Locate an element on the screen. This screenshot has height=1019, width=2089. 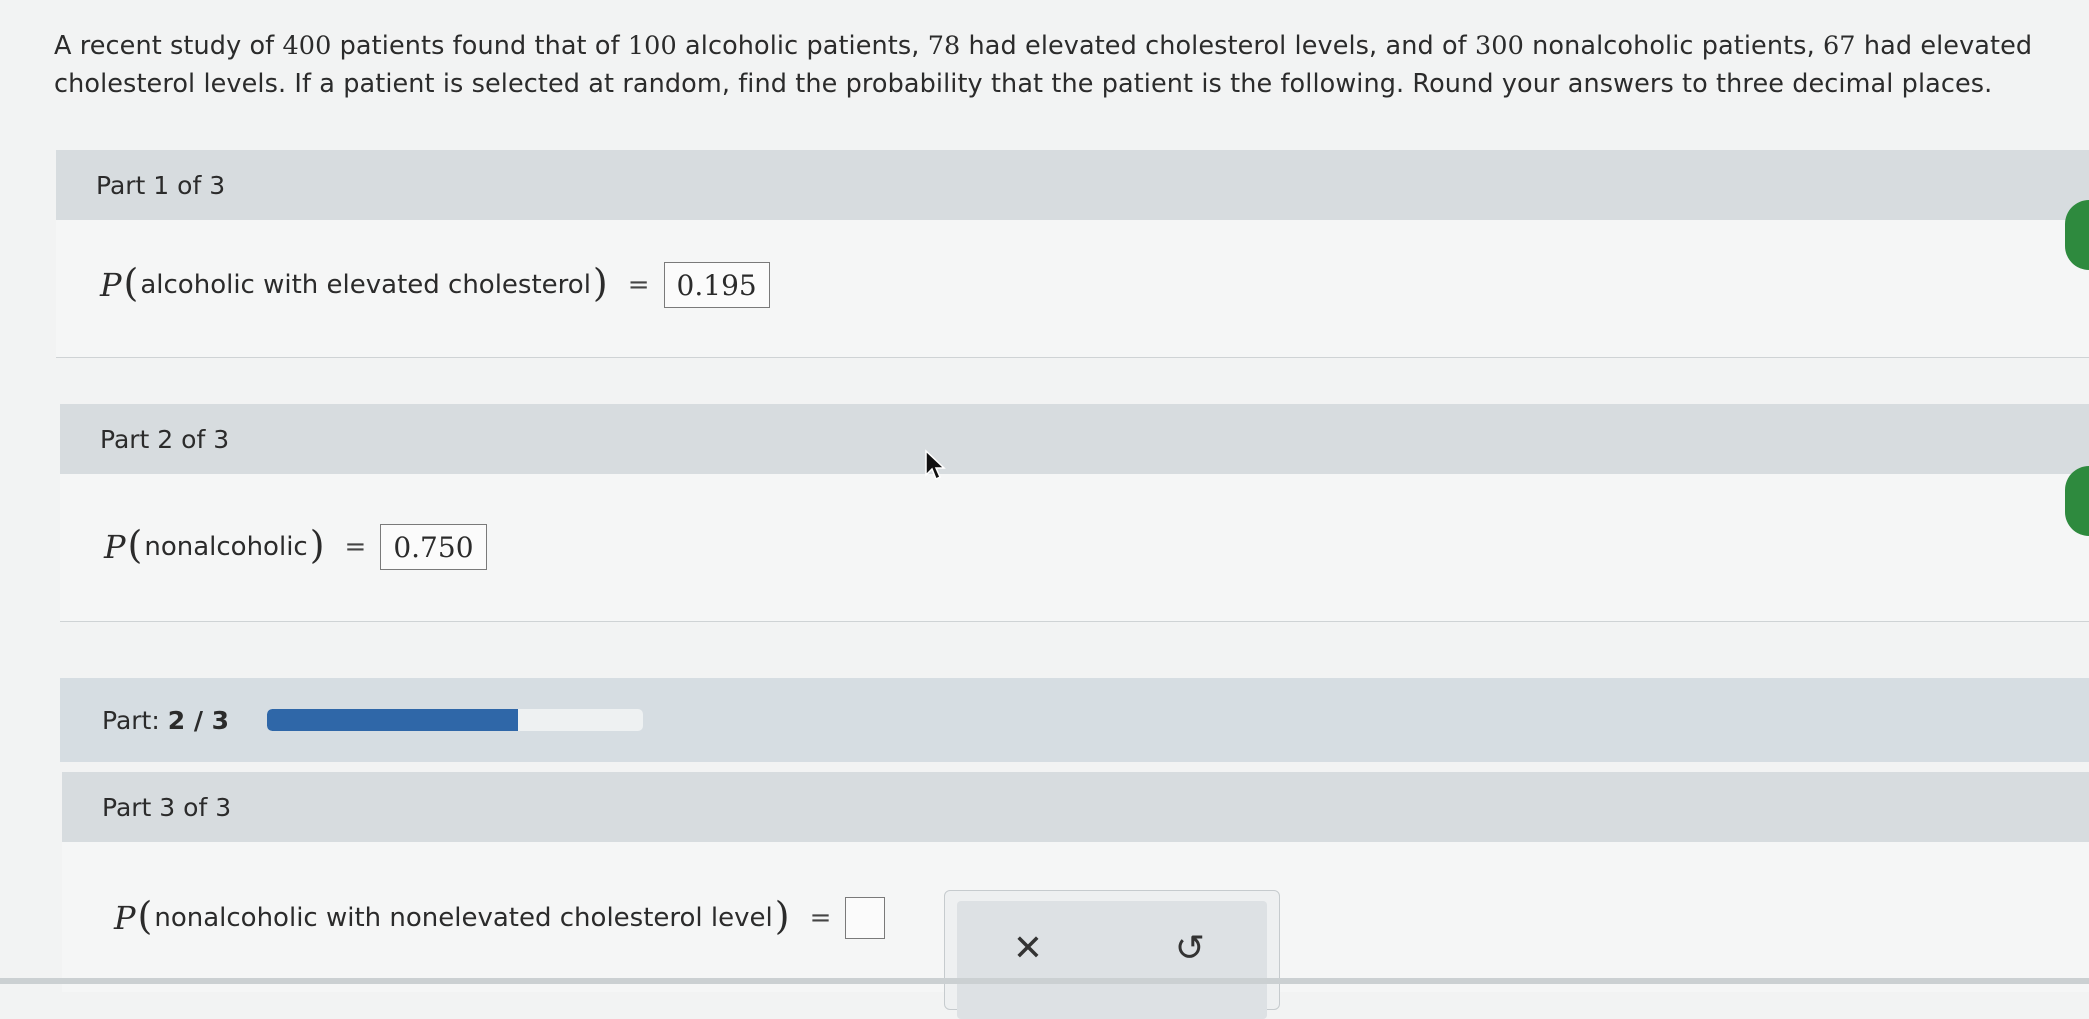
part-2-equation: P ( nonalcoholic ) = 0.750 is located at coordinates (295, 546).